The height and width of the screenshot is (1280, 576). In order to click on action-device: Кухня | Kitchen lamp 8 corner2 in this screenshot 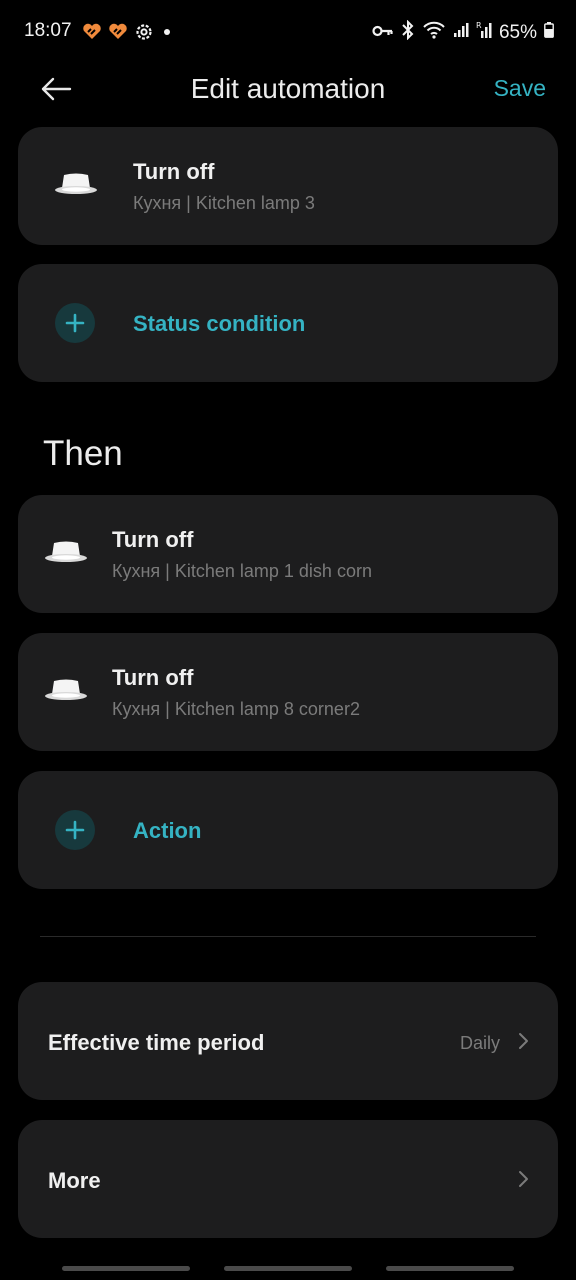, I will do `click(236, 709)`.